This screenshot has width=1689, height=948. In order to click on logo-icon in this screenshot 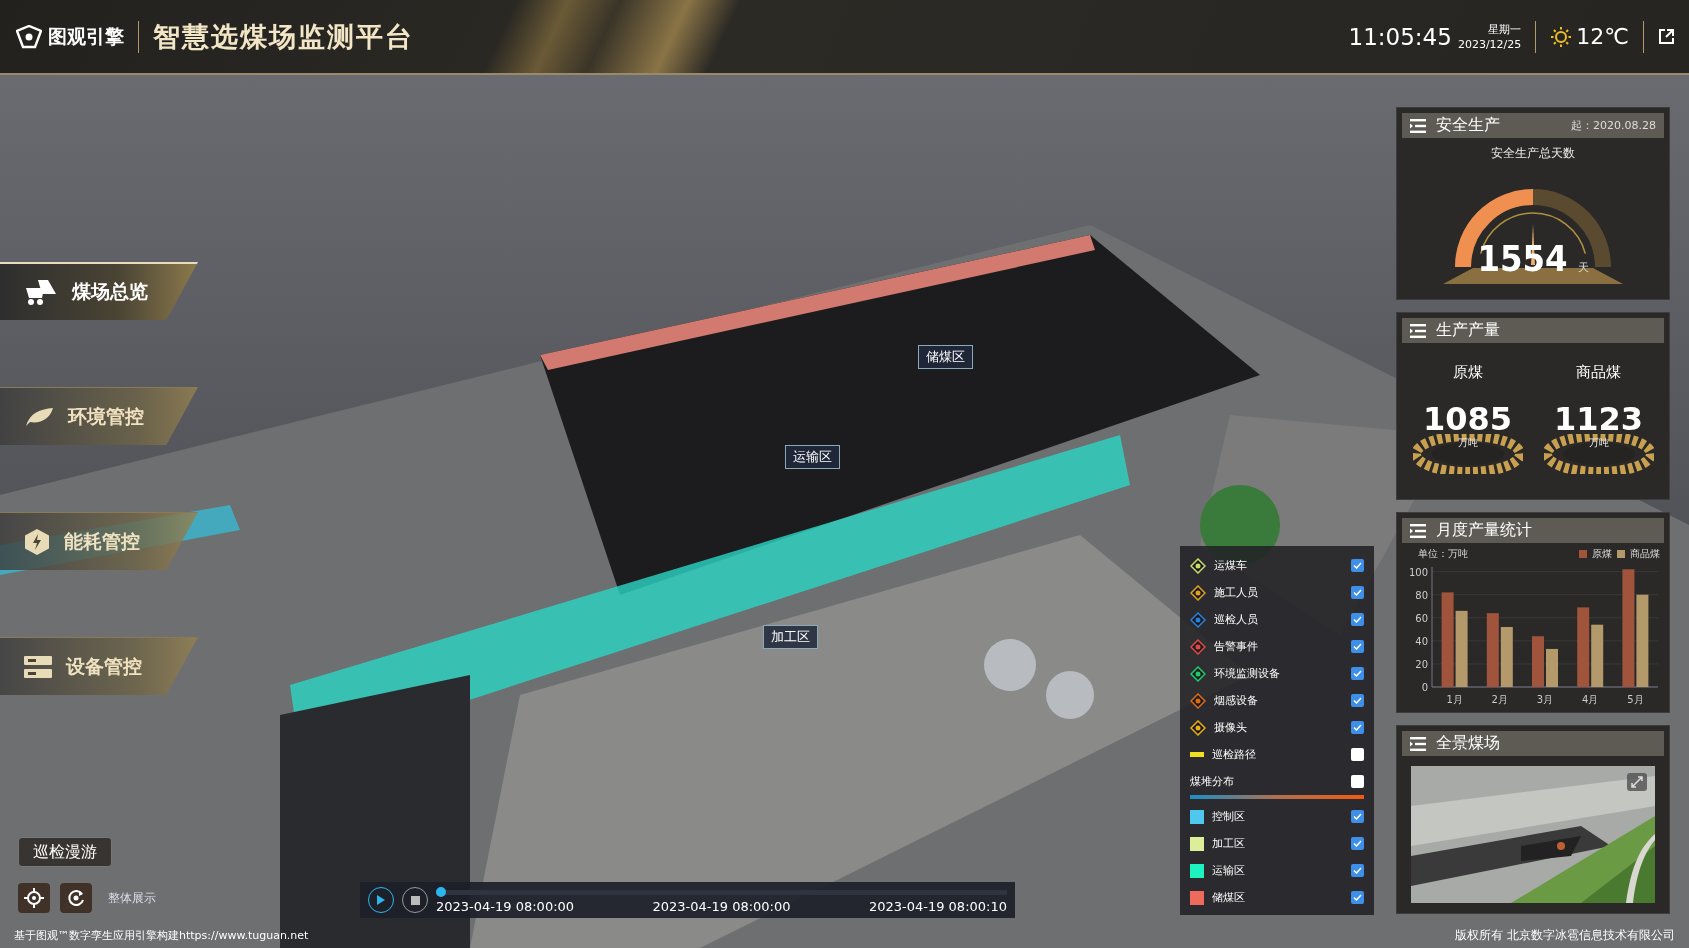, I will do `click(29, 36)`.